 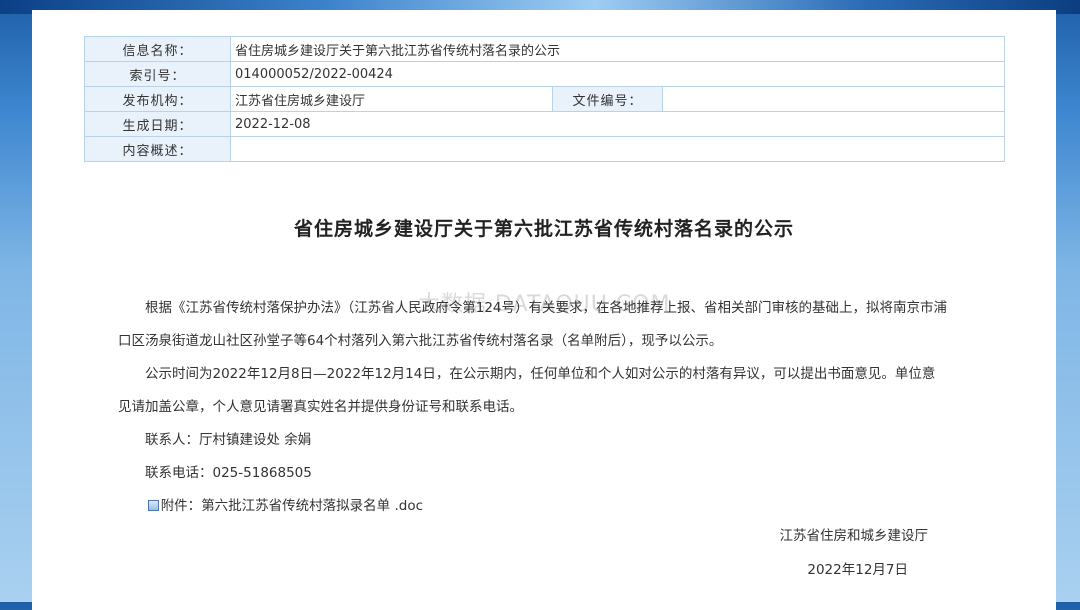 I want to click on index-value: 014000052/2022-00424, so click(x=617, y=74).